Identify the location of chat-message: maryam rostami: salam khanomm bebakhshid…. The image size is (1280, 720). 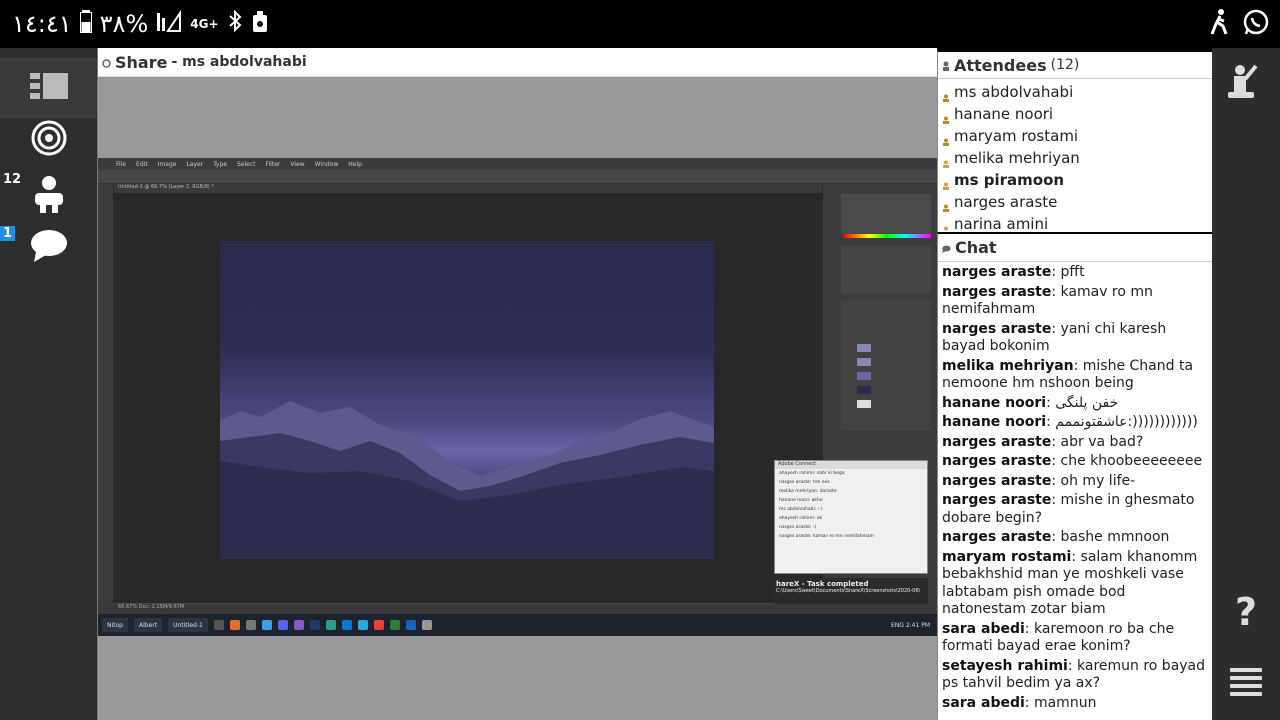
(1075, 584).